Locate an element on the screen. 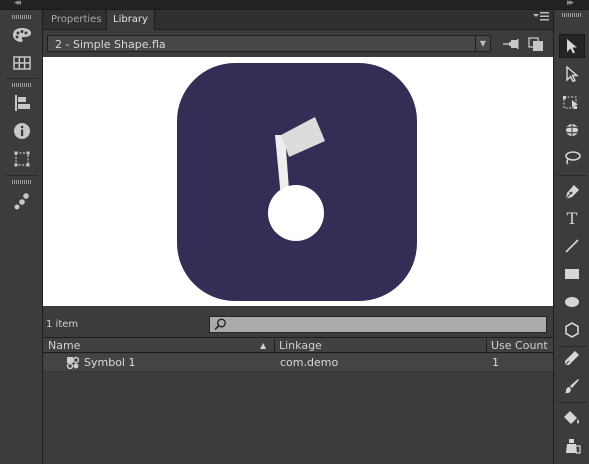 Image resolution: width=589 pixels, height=464 pixels. new-library-panel-button is located at coordinates (536, 44).